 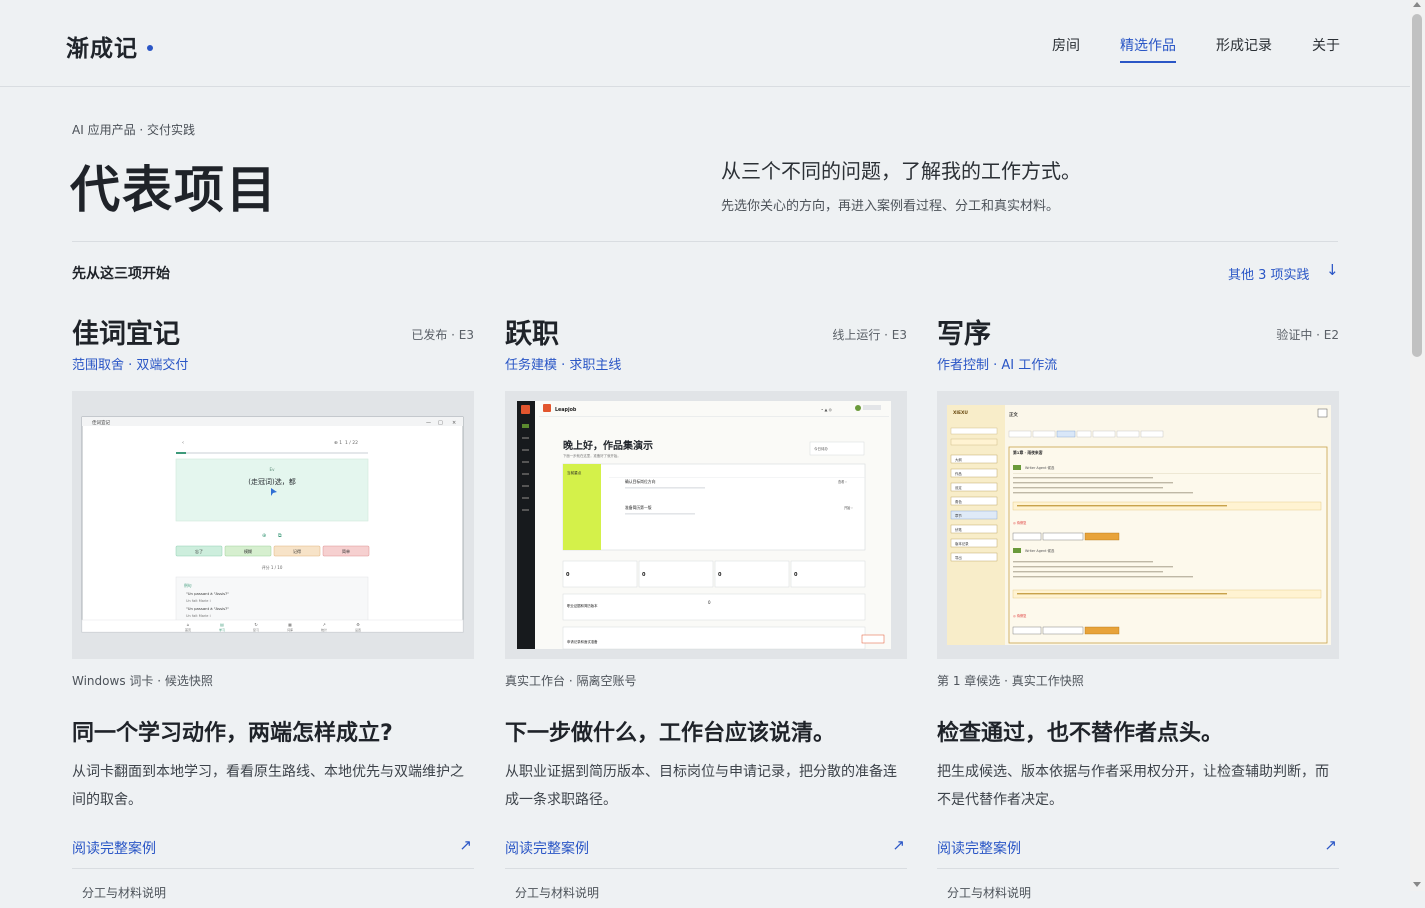 What do you see at coordinates (705, 241) in the screenshot?
I see `divider` at bounding box center [705, 241].